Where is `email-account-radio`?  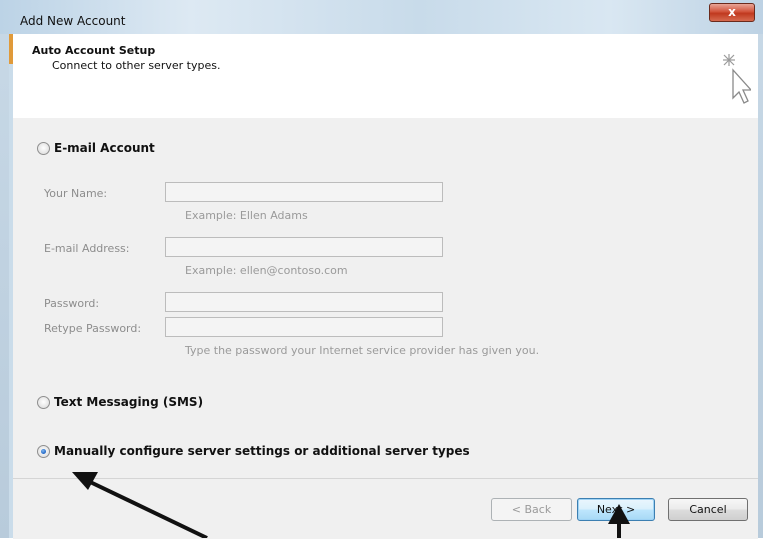 email-account-radio is located at coordinates (43, 148).